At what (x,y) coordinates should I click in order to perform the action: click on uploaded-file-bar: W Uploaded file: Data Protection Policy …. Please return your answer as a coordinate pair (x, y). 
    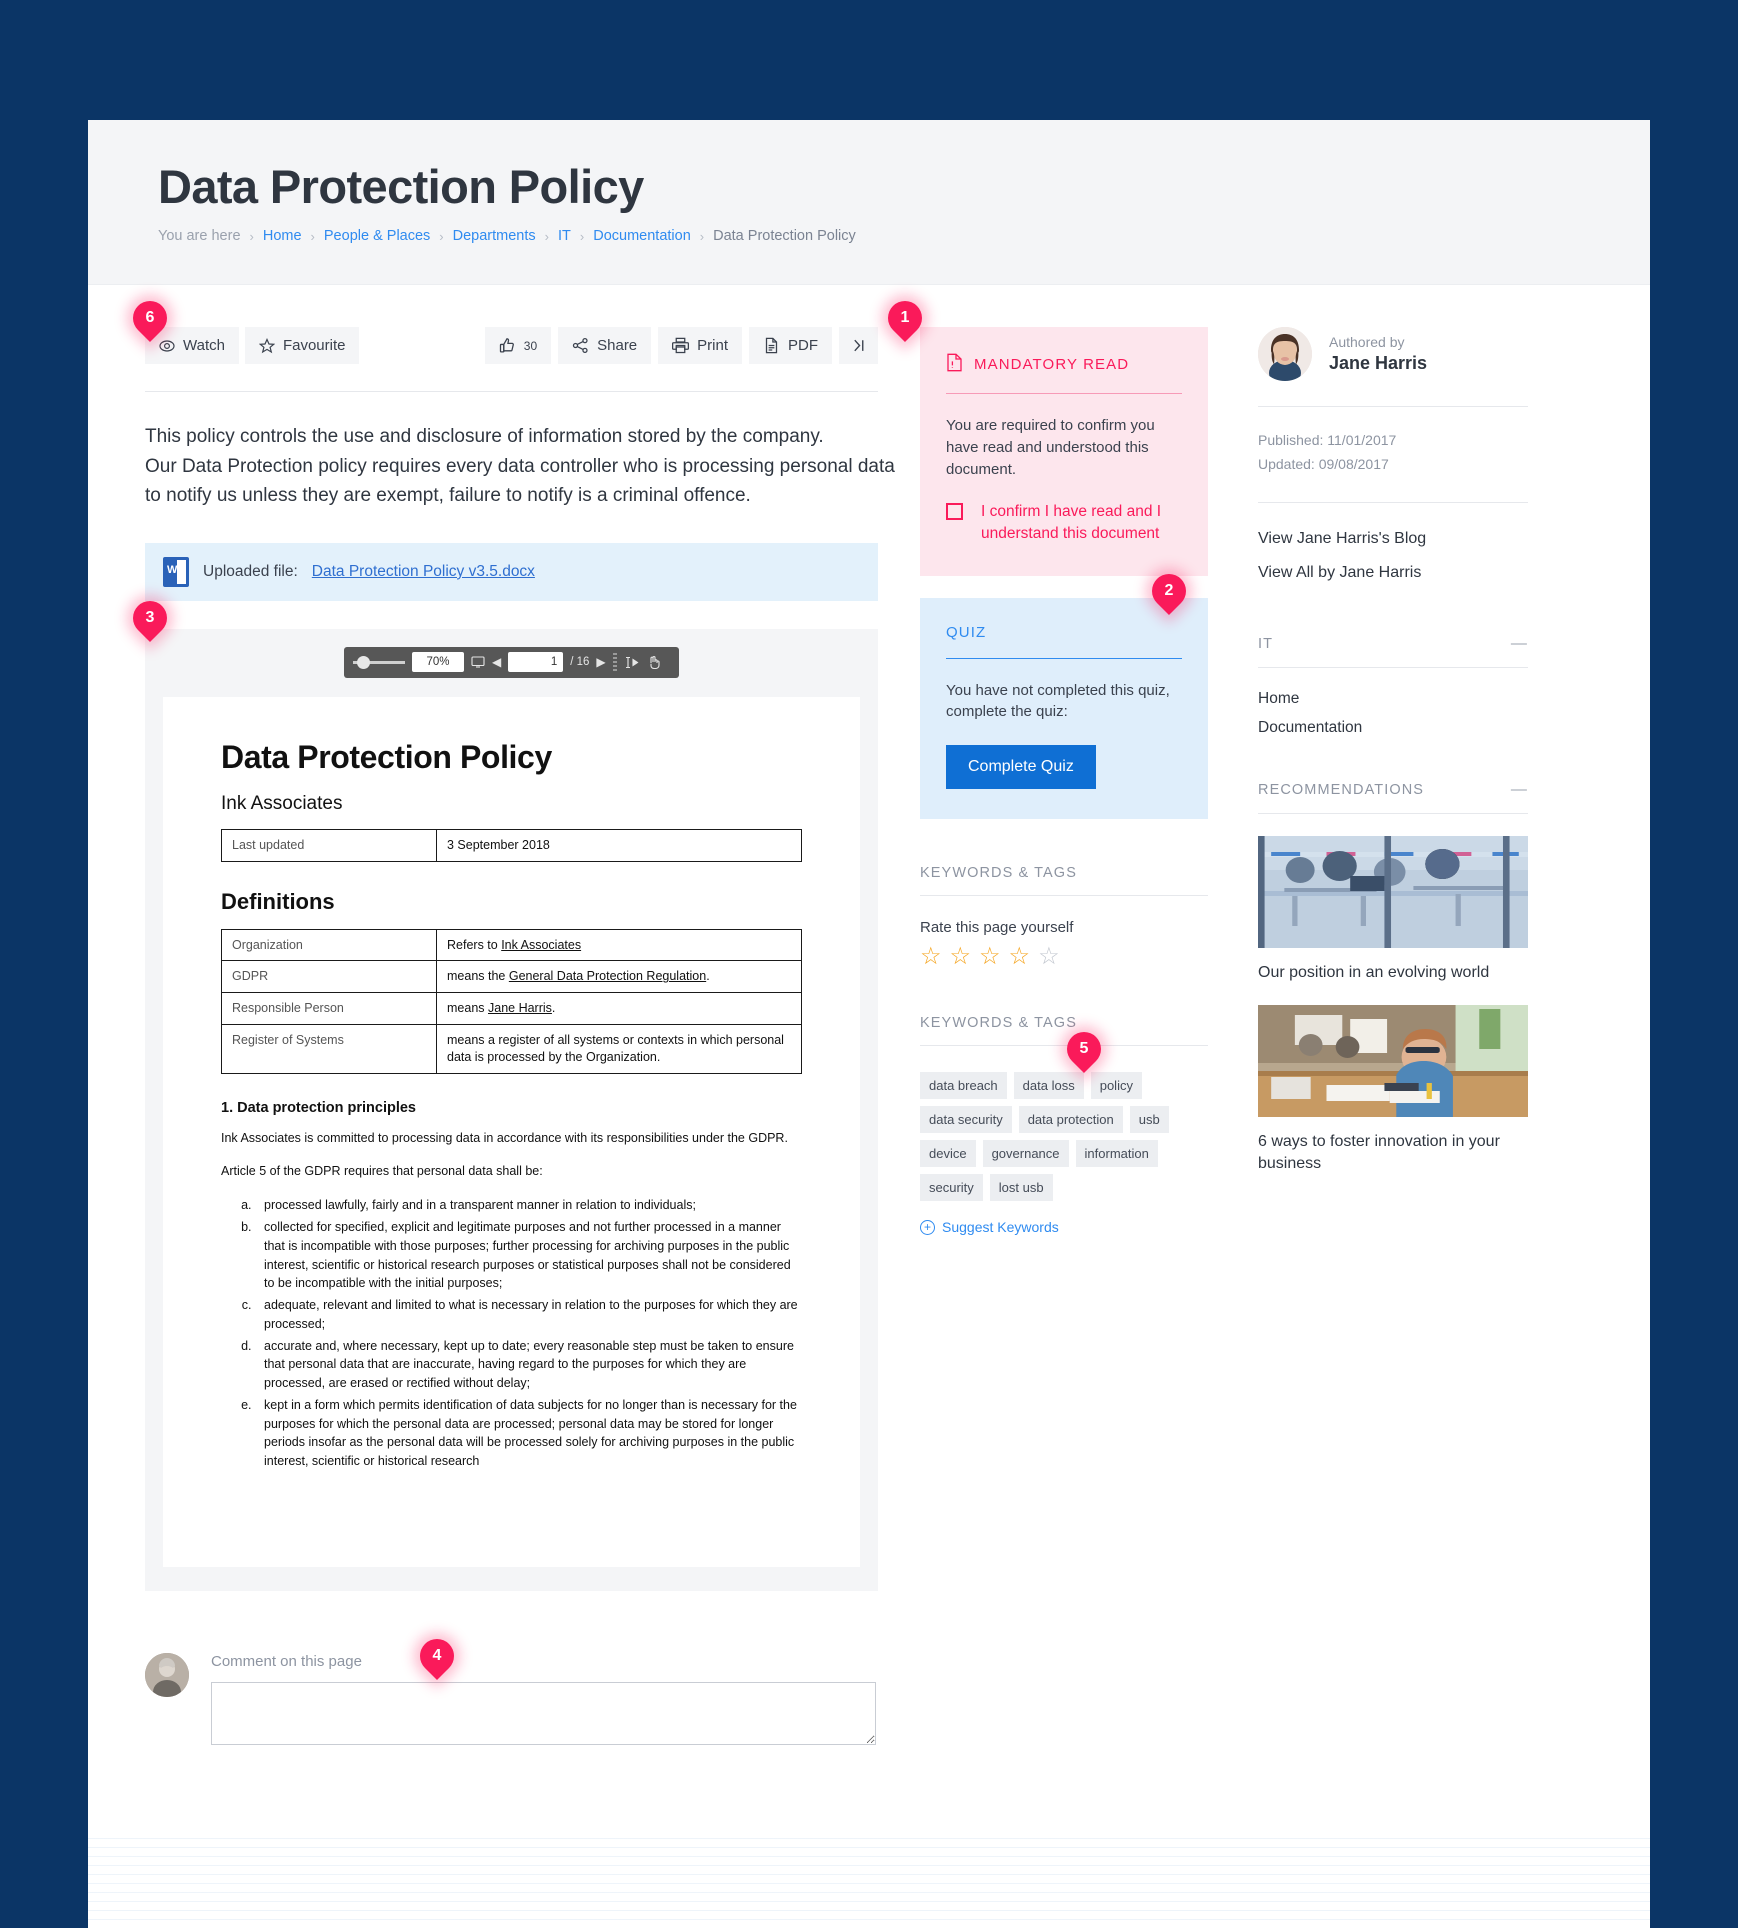
    Looking at the image, I should click on (511, 571).